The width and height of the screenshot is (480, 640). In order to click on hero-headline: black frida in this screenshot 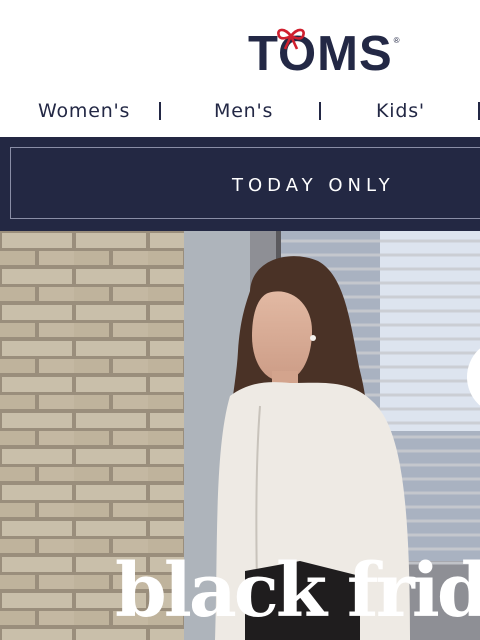, I will do `click(297, 591)`.